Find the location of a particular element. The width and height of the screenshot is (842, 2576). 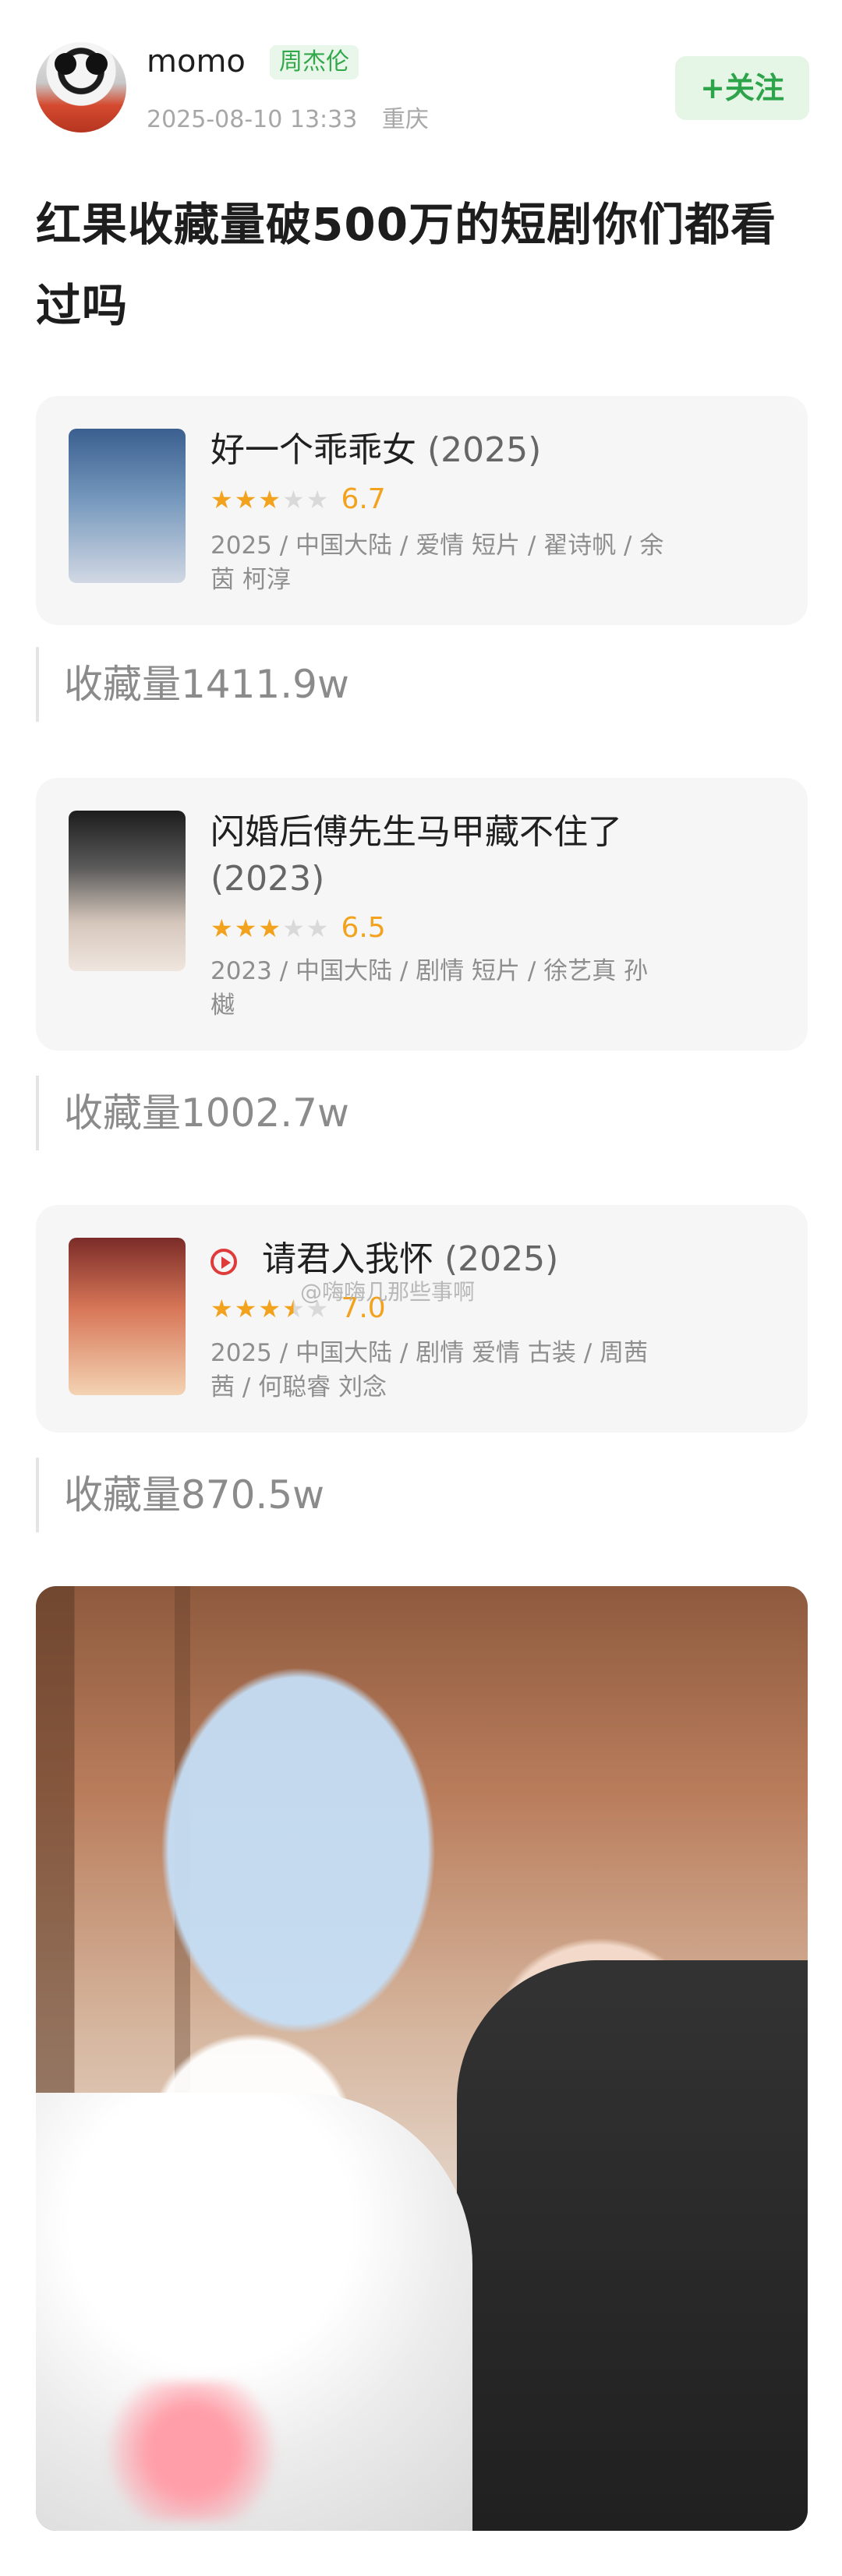

drama-title: 好一个乖乖女 (2025) is located at coordinates (376, 450).